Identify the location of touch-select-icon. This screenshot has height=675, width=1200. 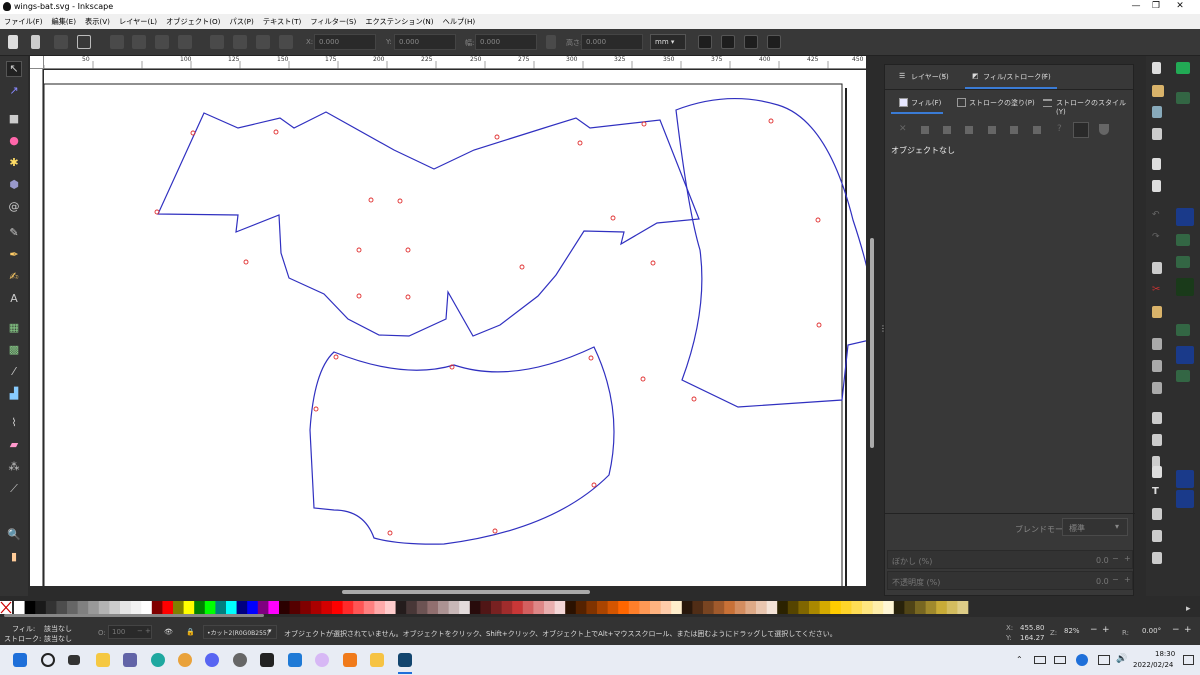
(84, 42).